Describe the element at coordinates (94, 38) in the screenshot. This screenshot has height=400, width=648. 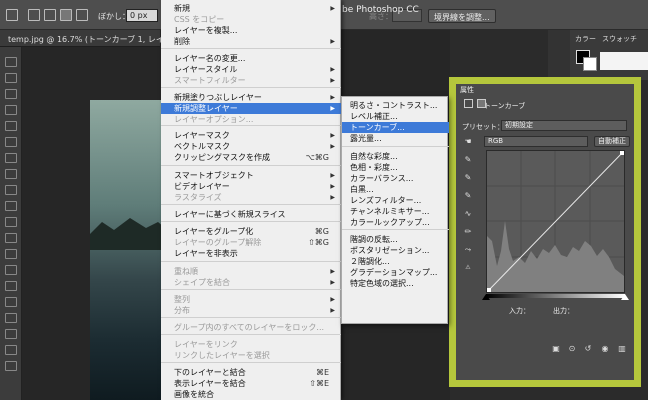
I see `document-tab: temp.jpg @ 16.7% (トーンカーブ 1, レイヤーマ` at that location.